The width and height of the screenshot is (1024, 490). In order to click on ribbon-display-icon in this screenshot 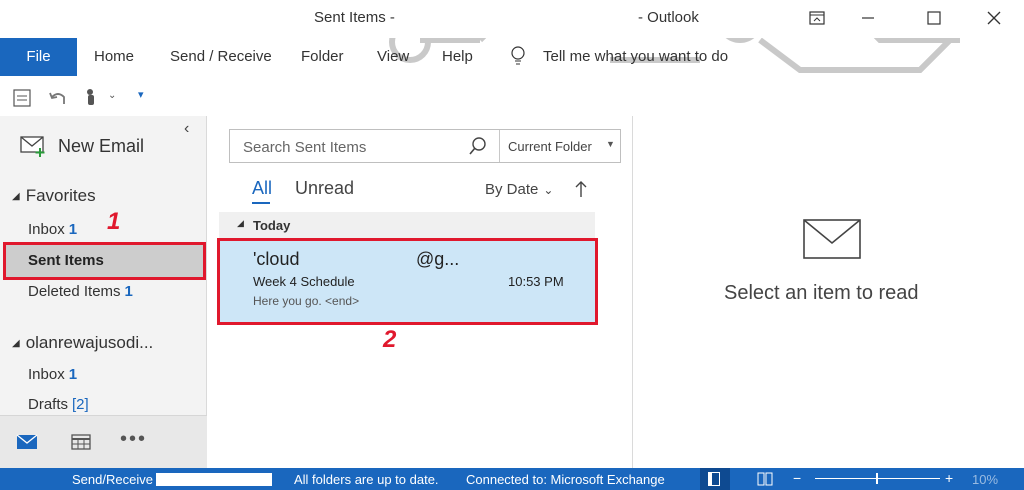, I will do `click(817, 18)`.